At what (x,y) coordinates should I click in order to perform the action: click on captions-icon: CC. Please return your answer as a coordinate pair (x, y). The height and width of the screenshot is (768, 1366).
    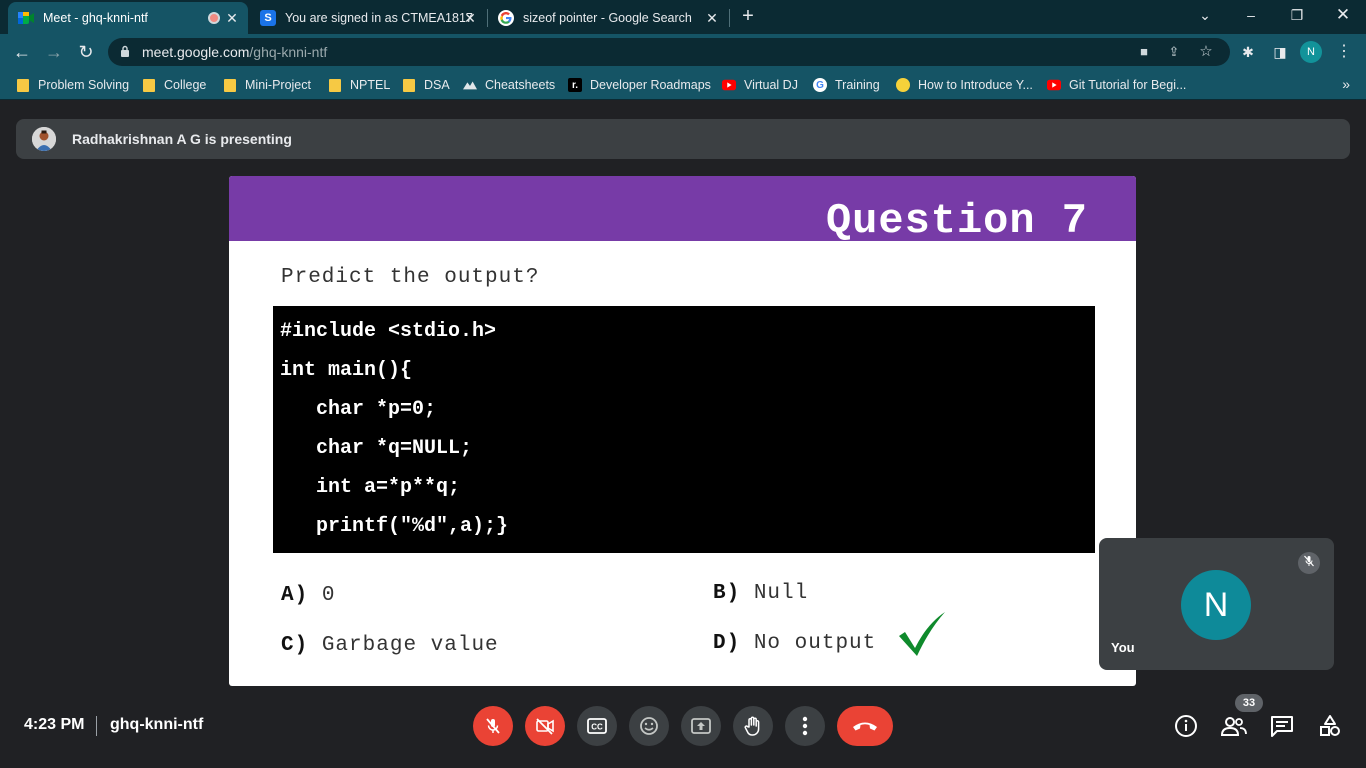
    Looking at the image, I should click on (597, 726).